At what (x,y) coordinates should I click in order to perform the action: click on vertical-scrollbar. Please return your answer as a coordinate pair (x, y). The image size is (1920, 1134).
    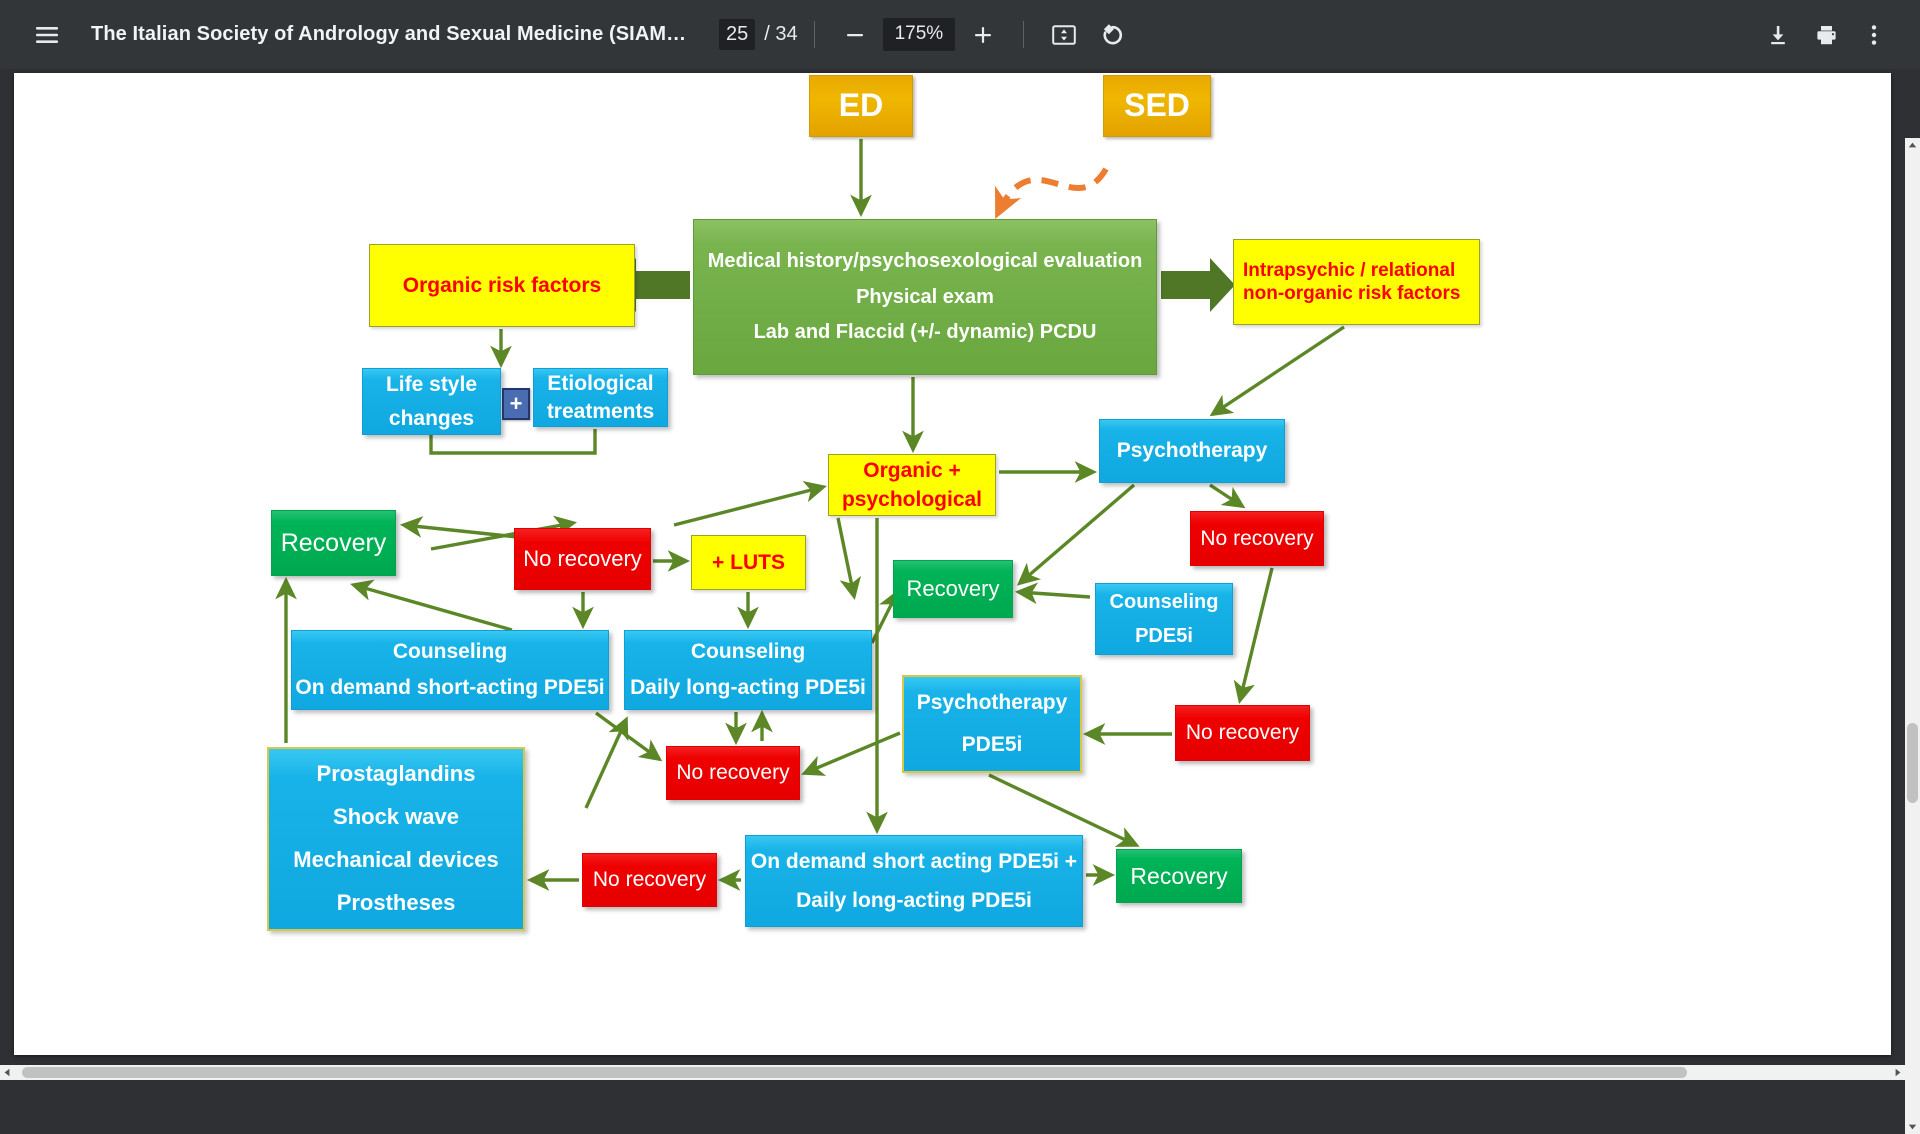
    Looking at the image, I should click on (1912, 636).